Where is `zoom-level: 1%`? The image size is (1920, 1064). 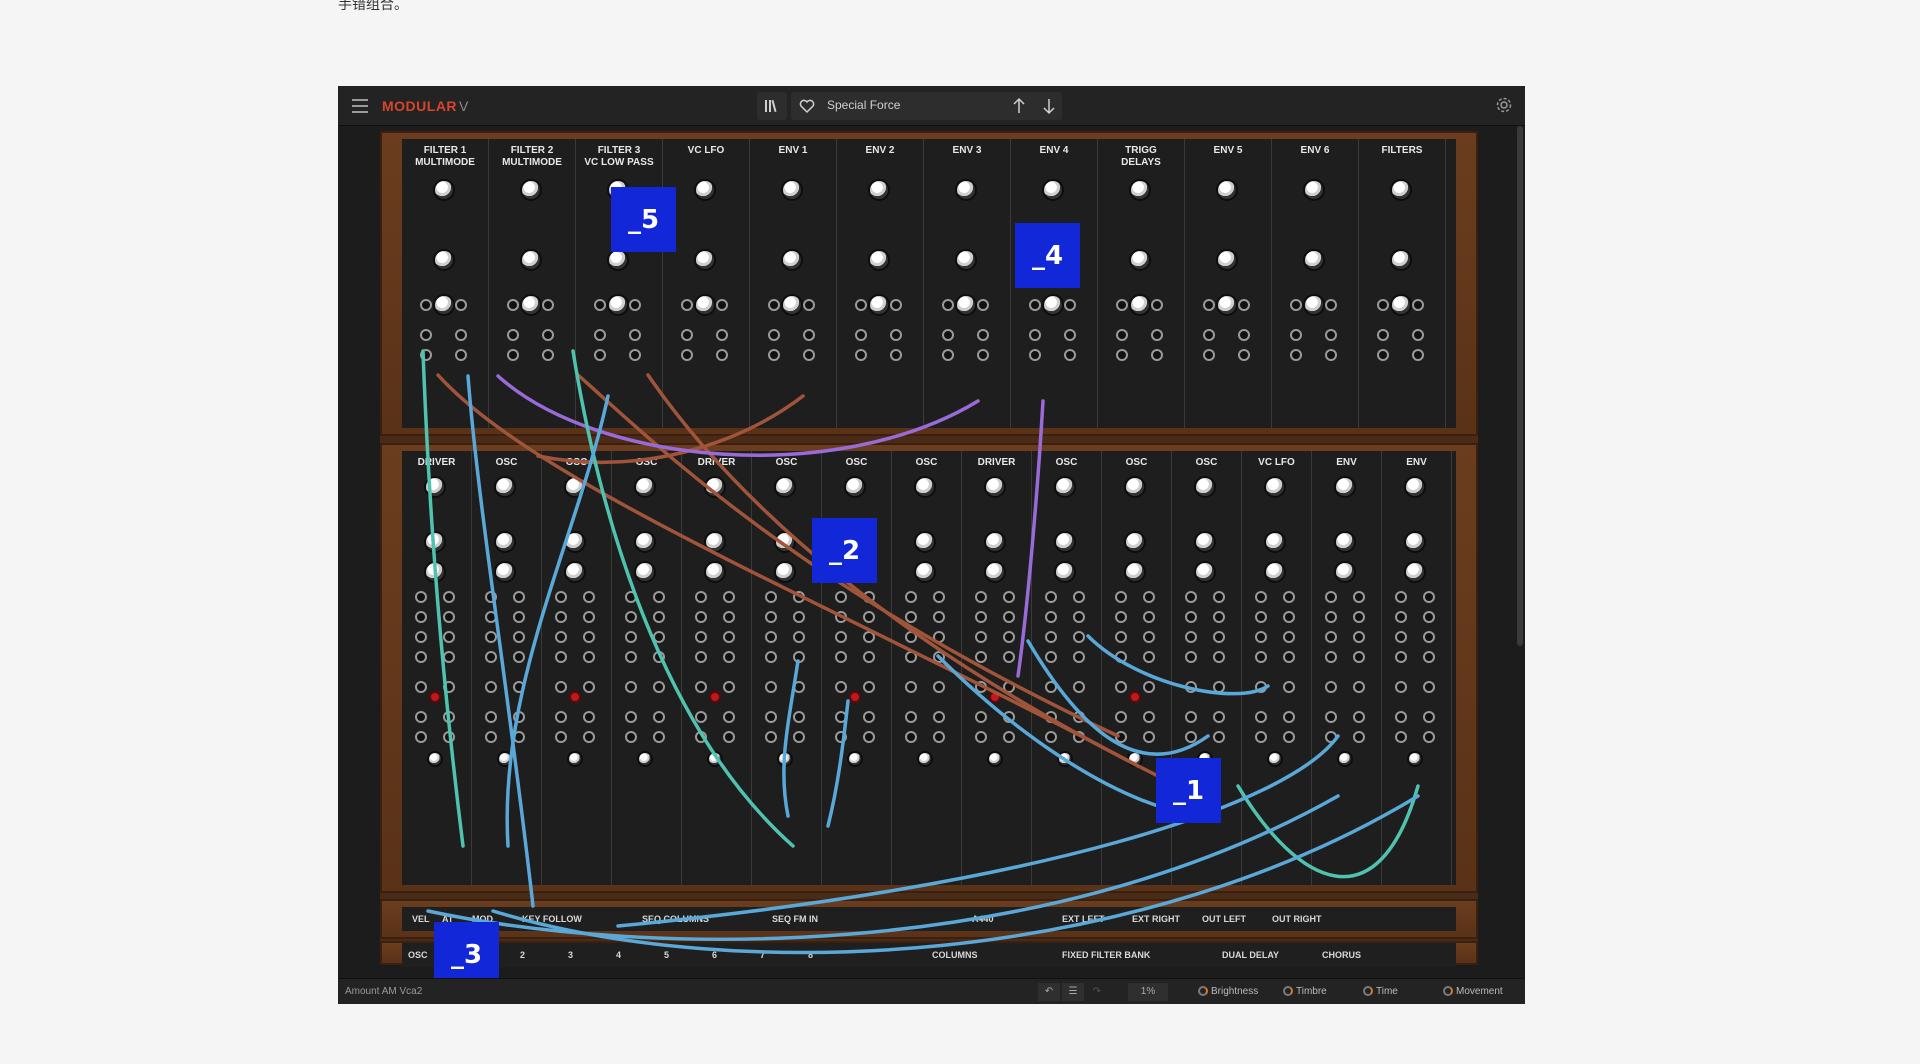
zoom-level: 1% is located at coordinates (1148, 992).